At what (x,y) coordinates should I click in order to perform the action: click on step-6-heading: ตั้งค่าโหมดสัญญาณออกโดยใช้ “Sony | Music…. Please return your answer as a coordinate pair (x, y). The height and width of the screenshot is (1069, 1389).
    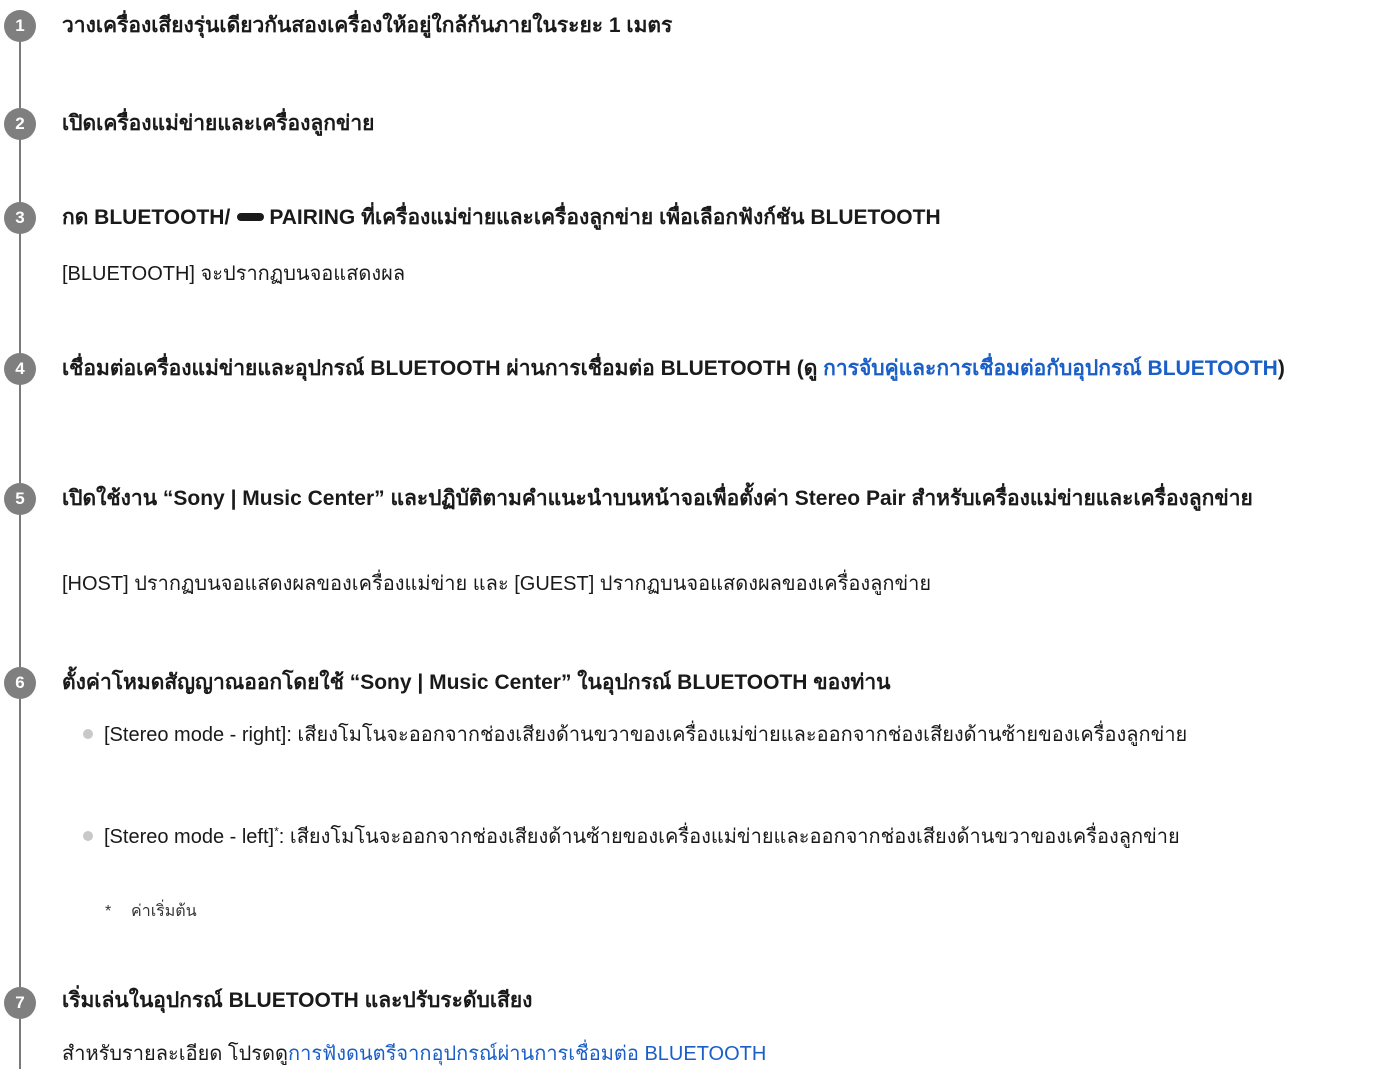
    Looking at the image, I should click on (476, 682).